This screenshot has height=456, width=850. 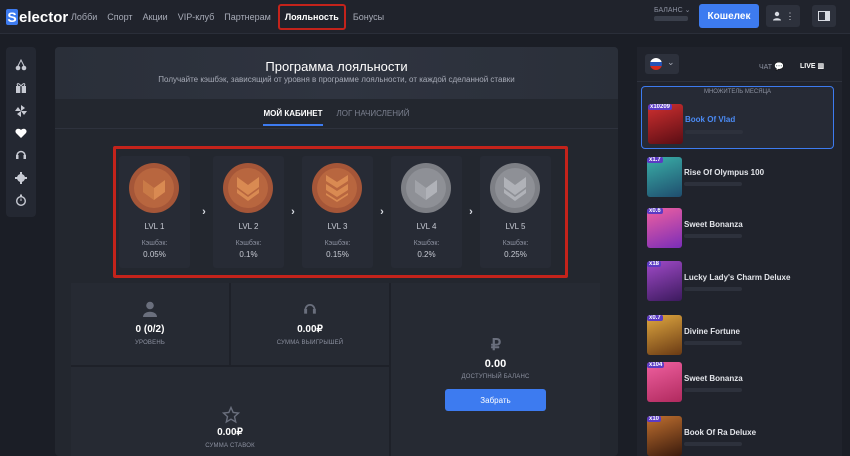 I want to click on page-title: Программа лояльности, so click(x=336, y=66).